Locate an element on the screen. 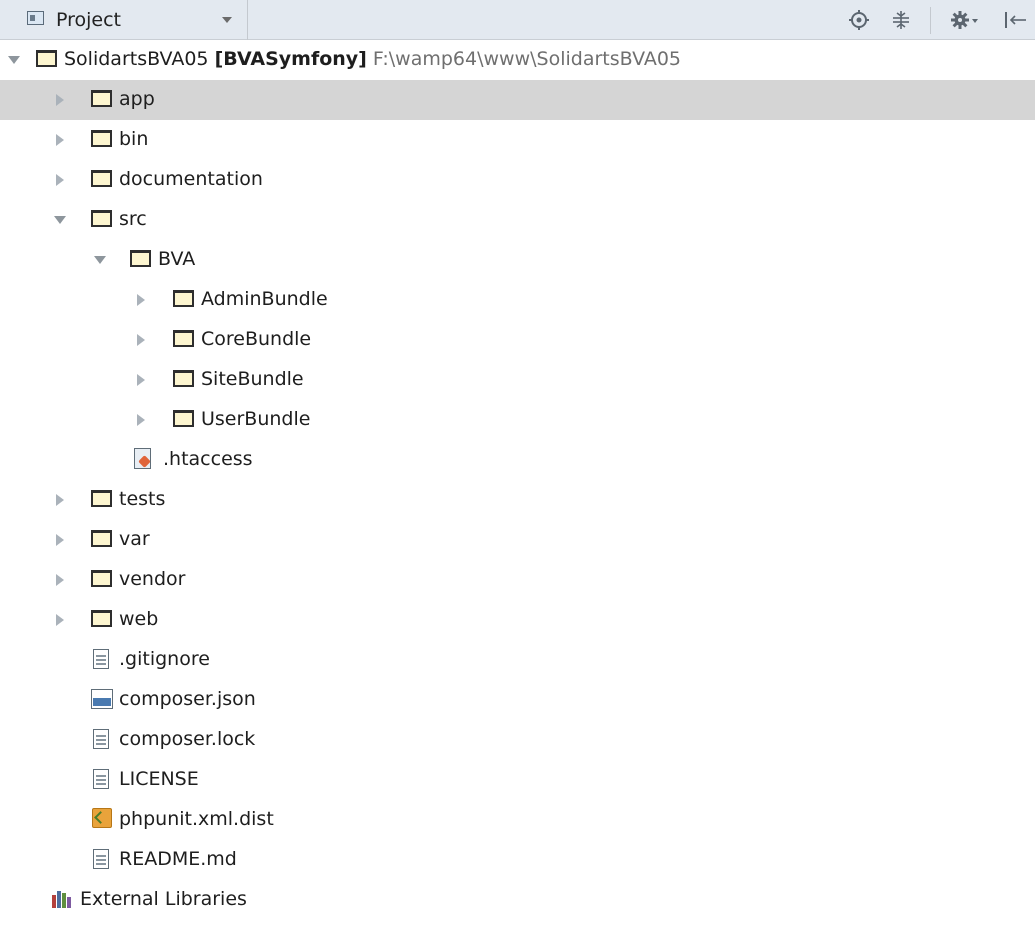  xml-file-icon is located at coordinates (102, 818).